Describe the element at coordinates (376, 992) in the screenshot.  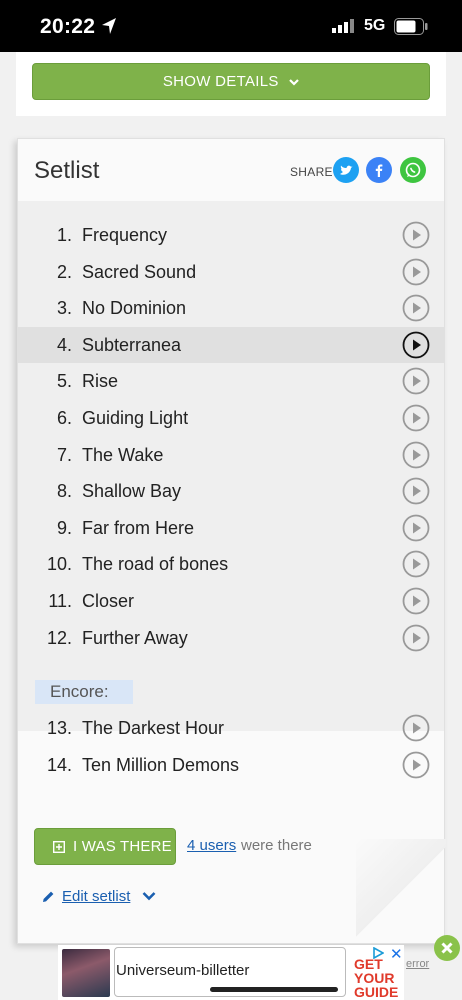
I see `ad-logo-line: GUIDE` at that location.